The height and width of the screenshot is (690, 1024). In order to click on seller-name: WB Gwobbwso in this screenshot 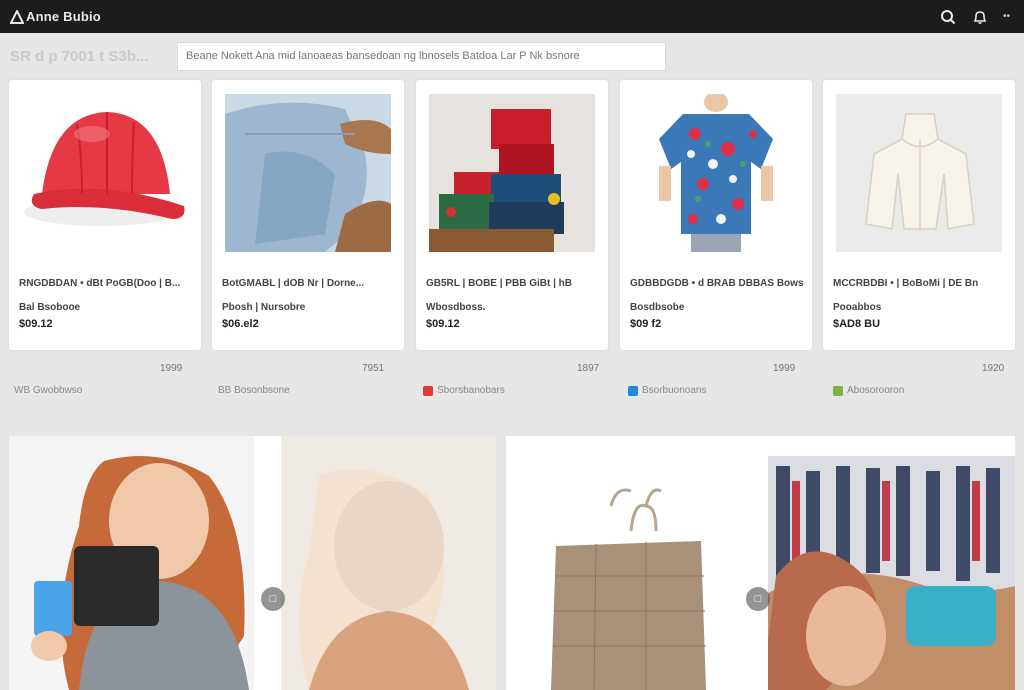, I will do `click(48, 390)`.